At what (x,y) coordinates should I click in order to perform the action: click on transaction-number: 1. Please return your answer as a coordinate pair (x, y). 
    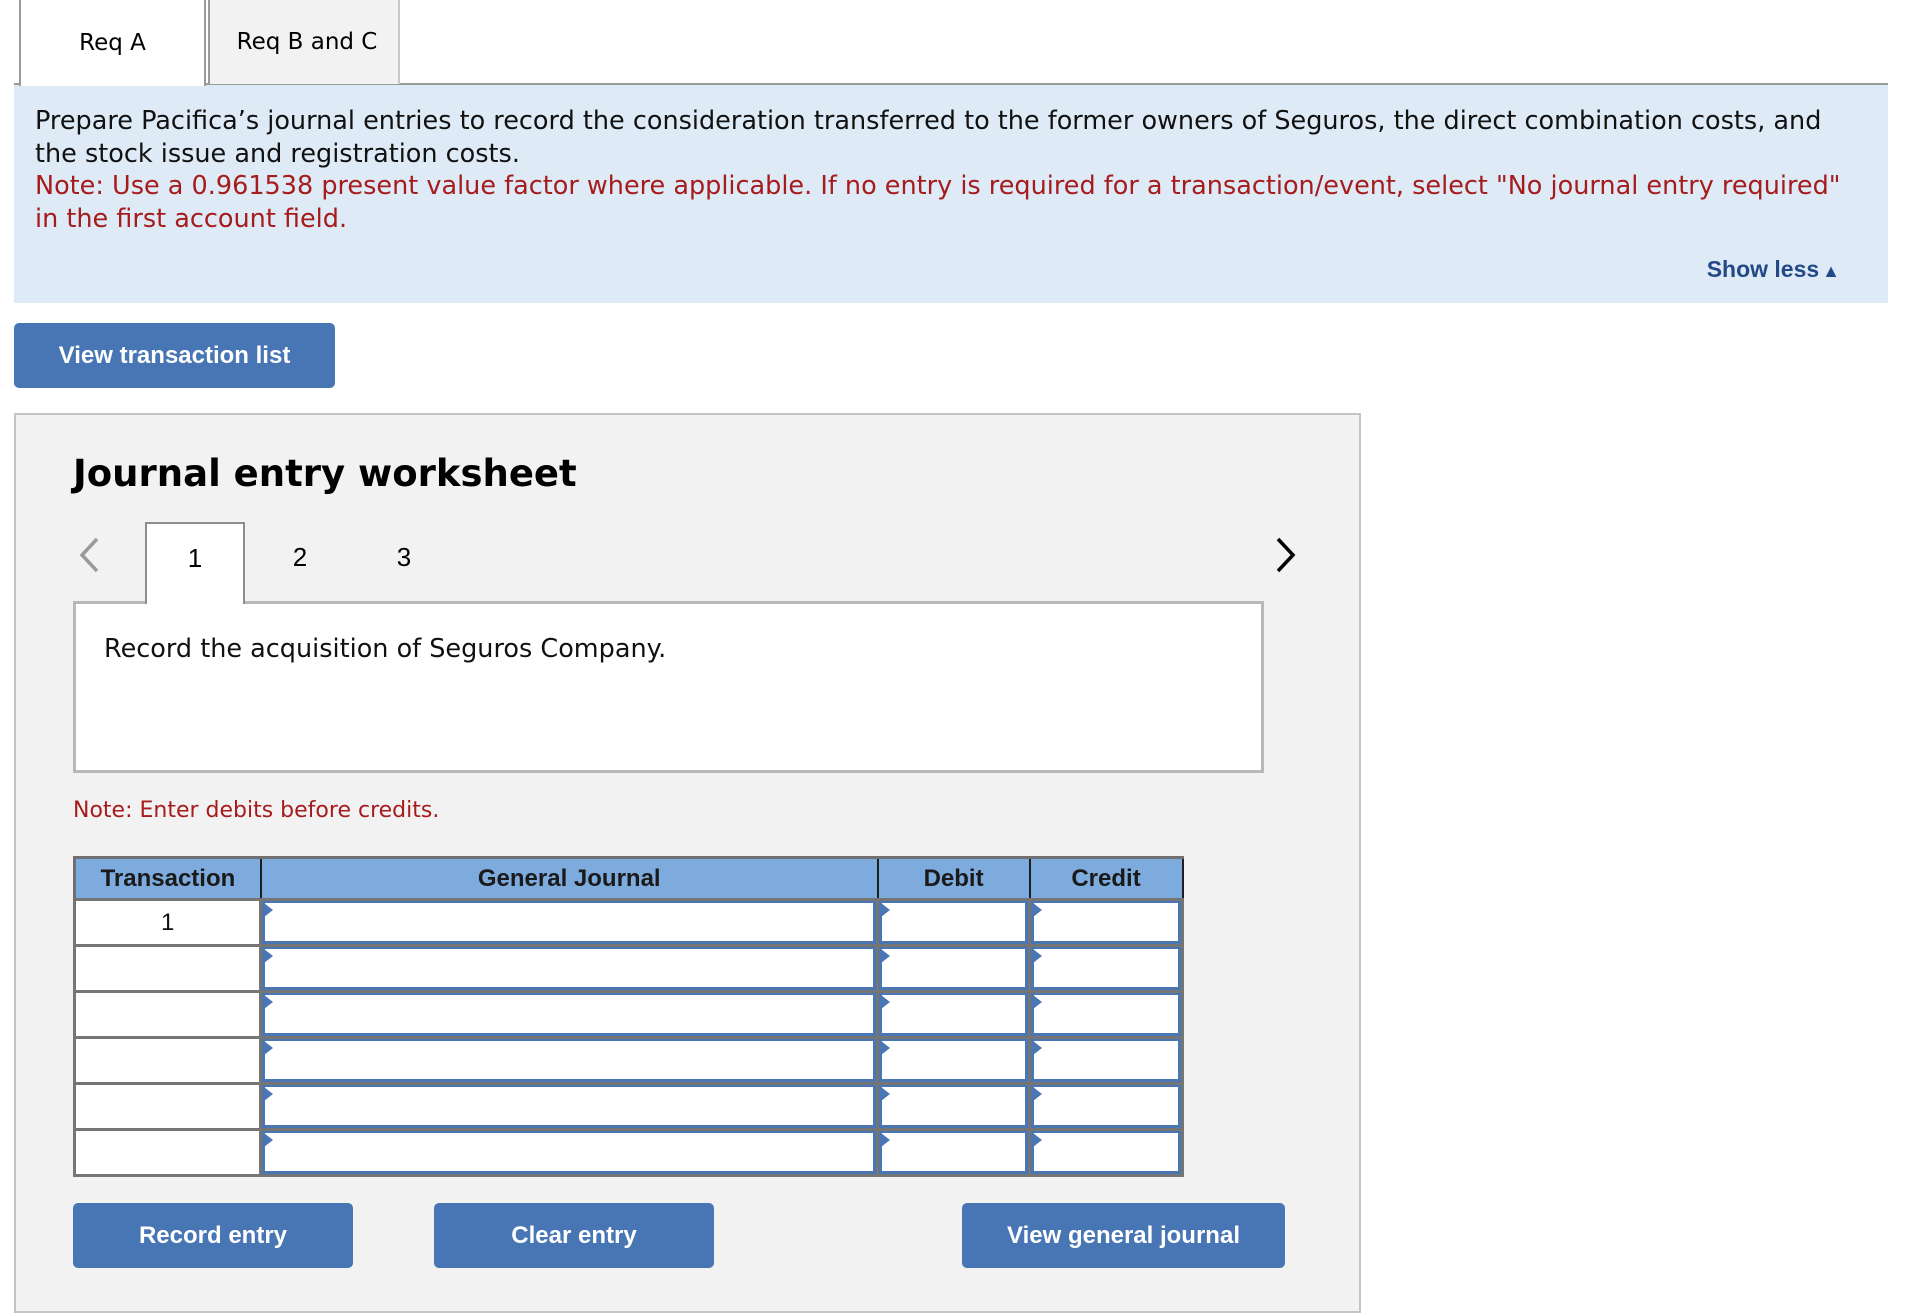
    Looking at the image, I should click on (167, 922).